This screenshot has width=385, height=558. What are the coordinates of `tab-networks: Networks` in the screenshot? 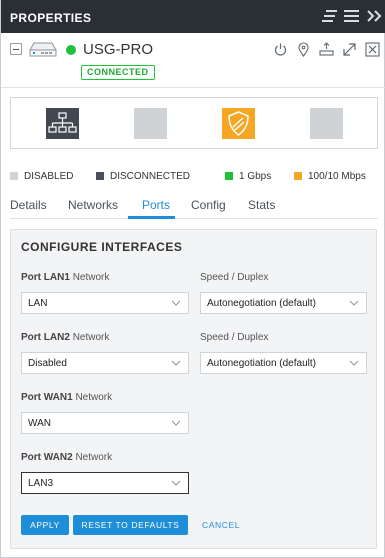 It's located at (93, 205).